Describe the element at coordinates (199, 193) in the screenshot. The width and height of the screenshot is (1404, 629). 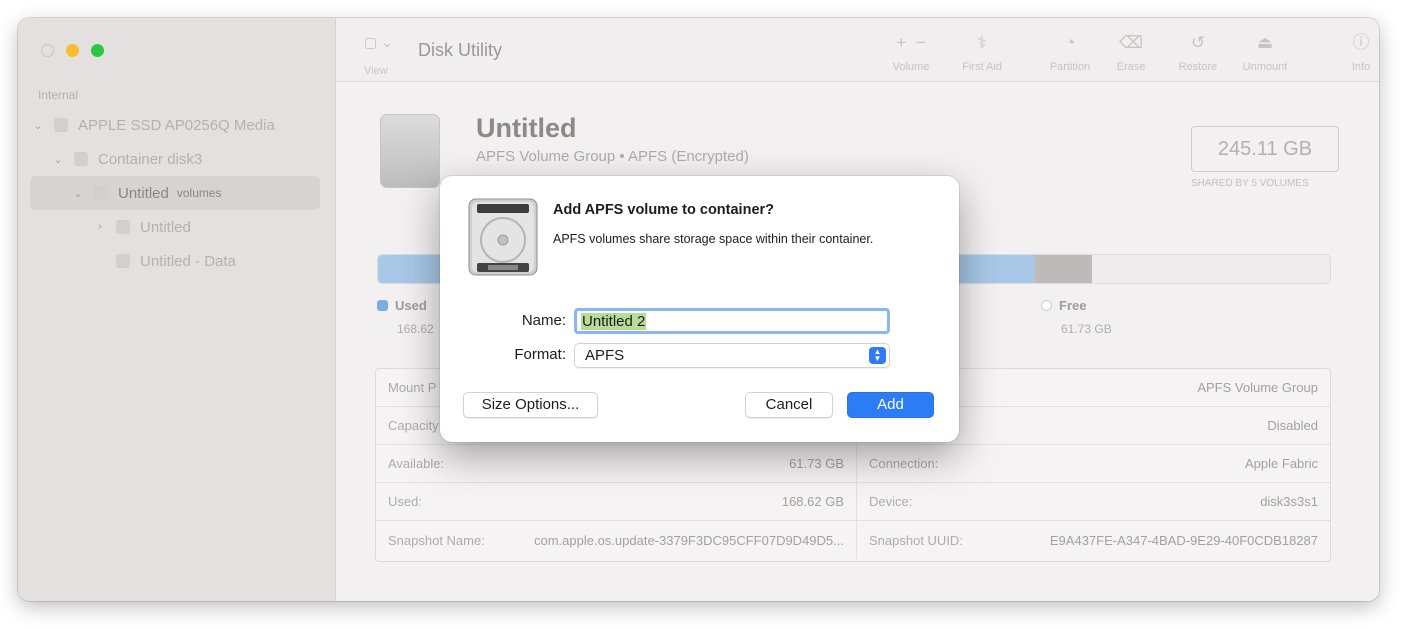
I see `sidebar-item-badge: volumes` at that location.